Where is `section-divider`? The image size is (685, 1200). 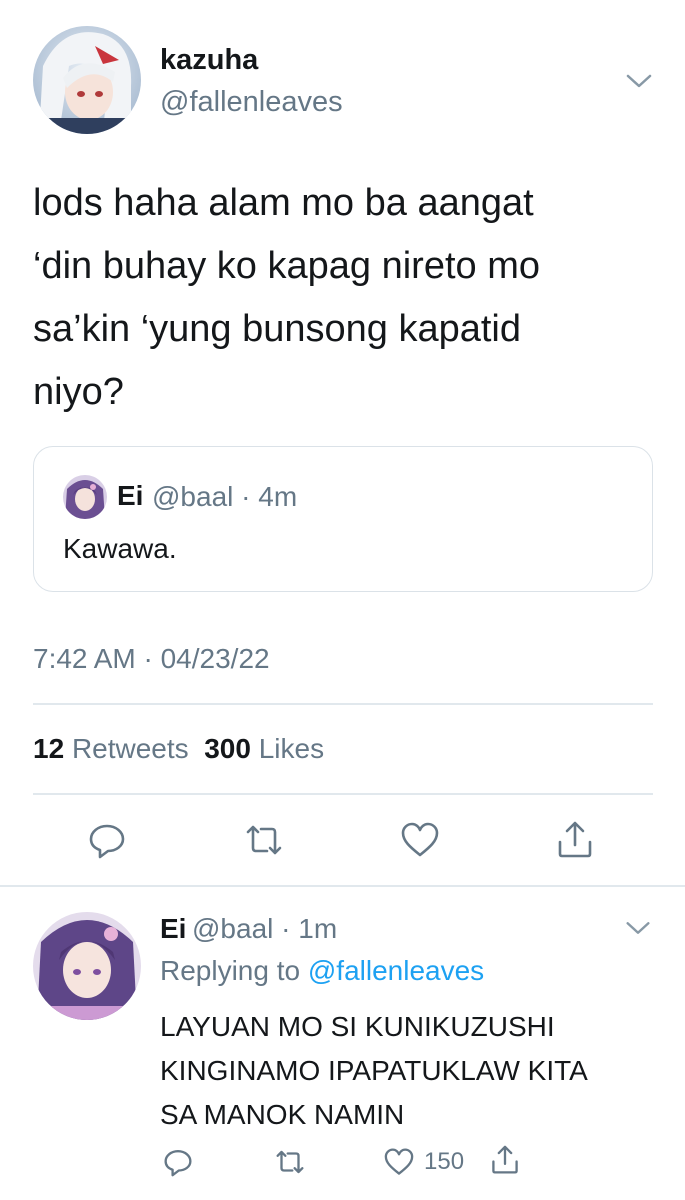
section-divider is located at coordinates (342, 886).